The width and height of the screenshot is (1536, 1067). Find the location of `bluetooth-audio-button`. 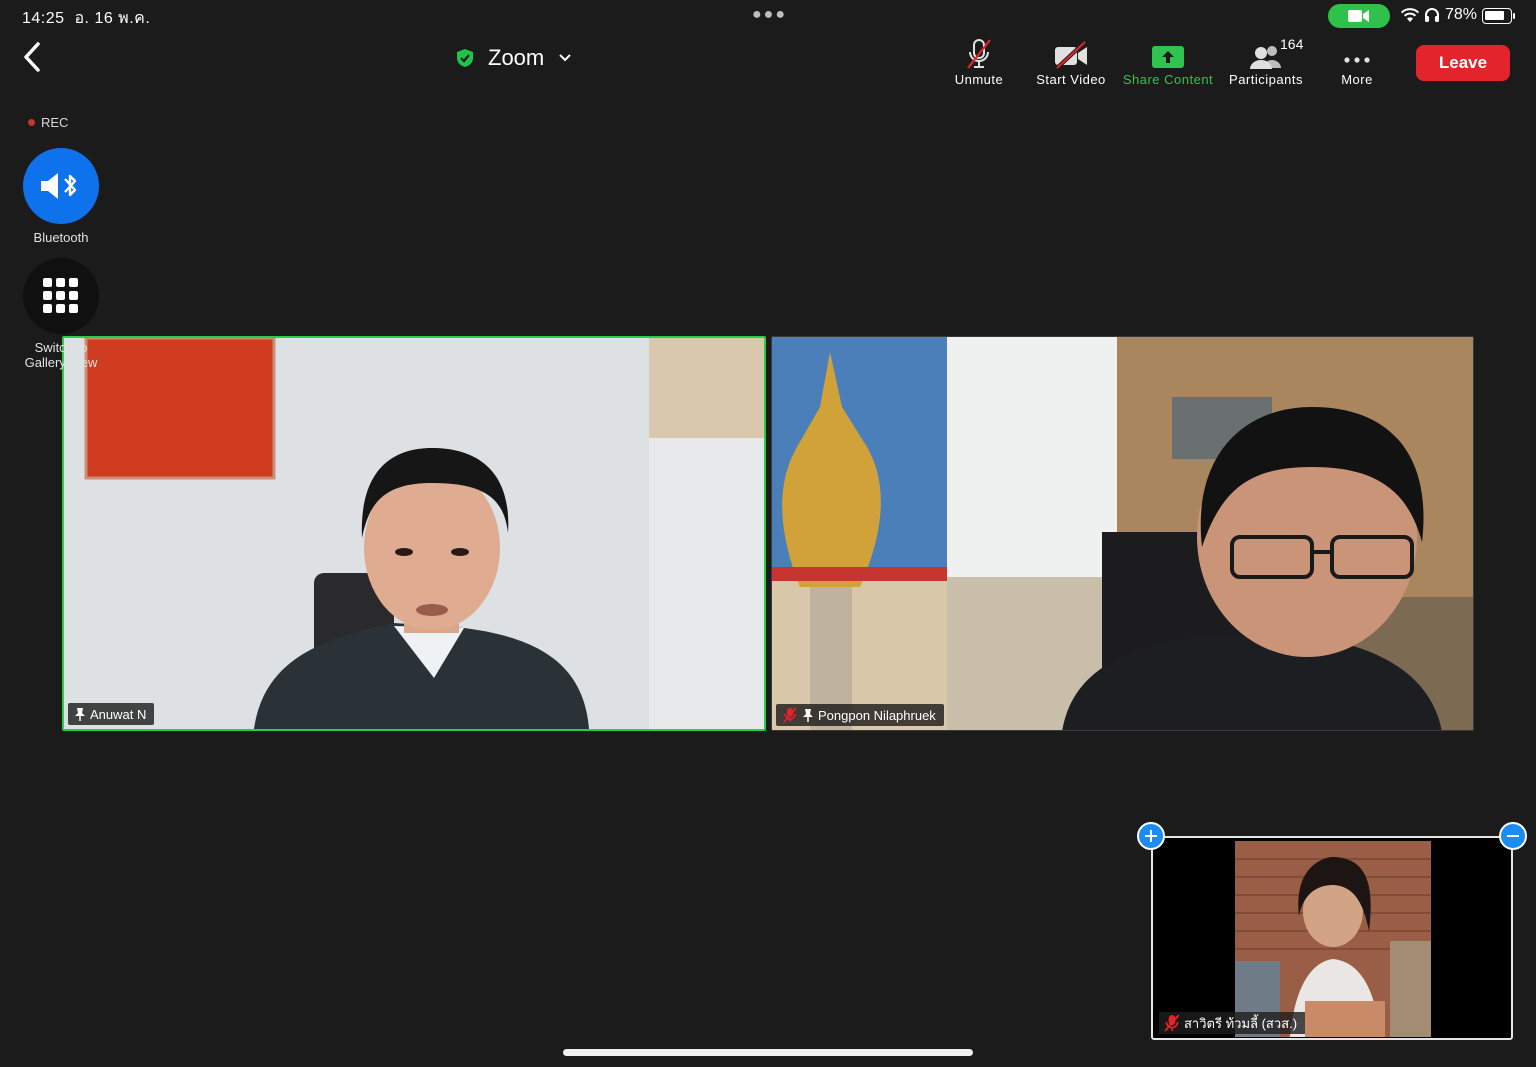

bluetooth-audio-button is located at coordinates (61, 186).